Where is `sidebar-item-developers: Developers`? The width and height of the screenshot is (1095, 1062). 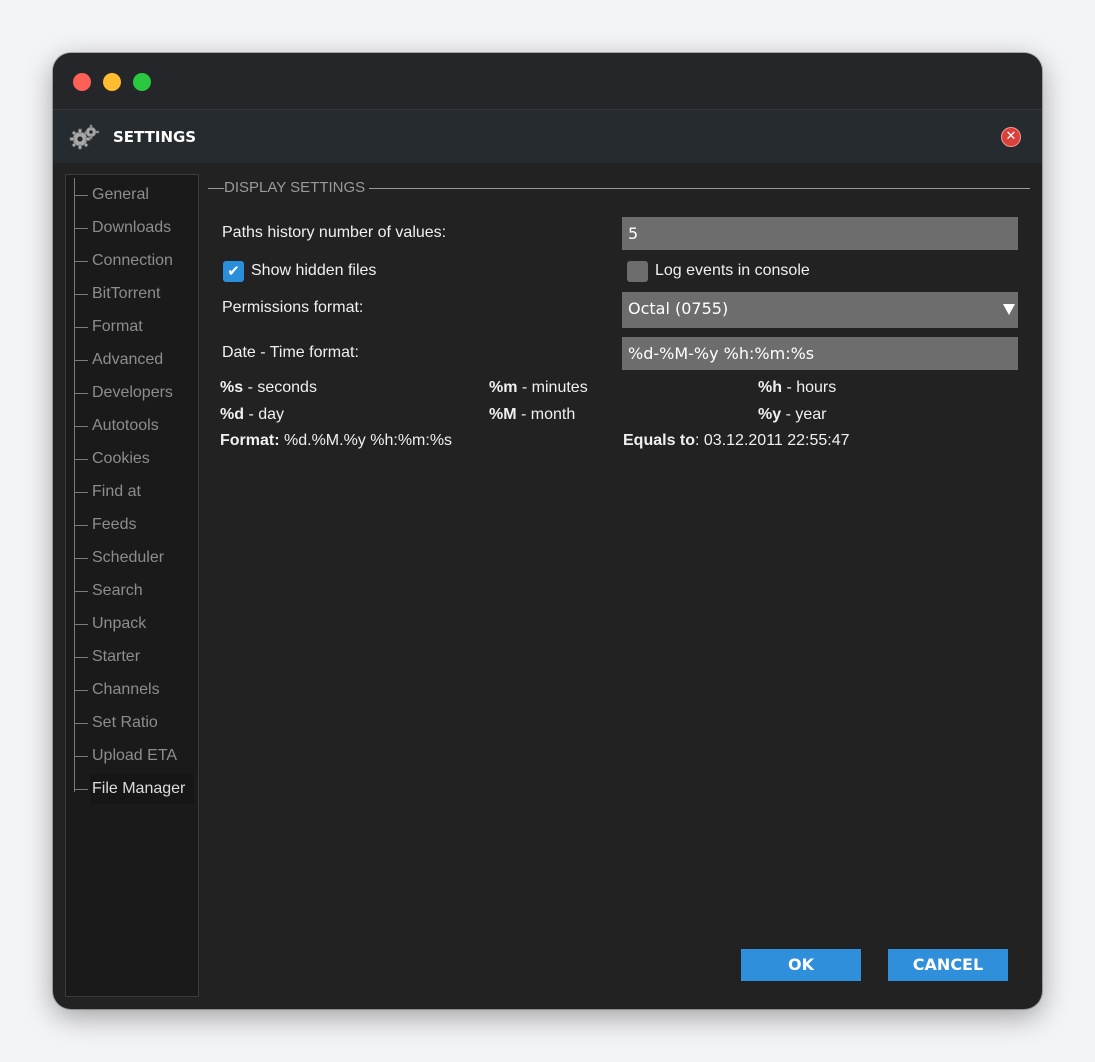 sidebar-item-developers: Developers is located at coordinates (125, 393).